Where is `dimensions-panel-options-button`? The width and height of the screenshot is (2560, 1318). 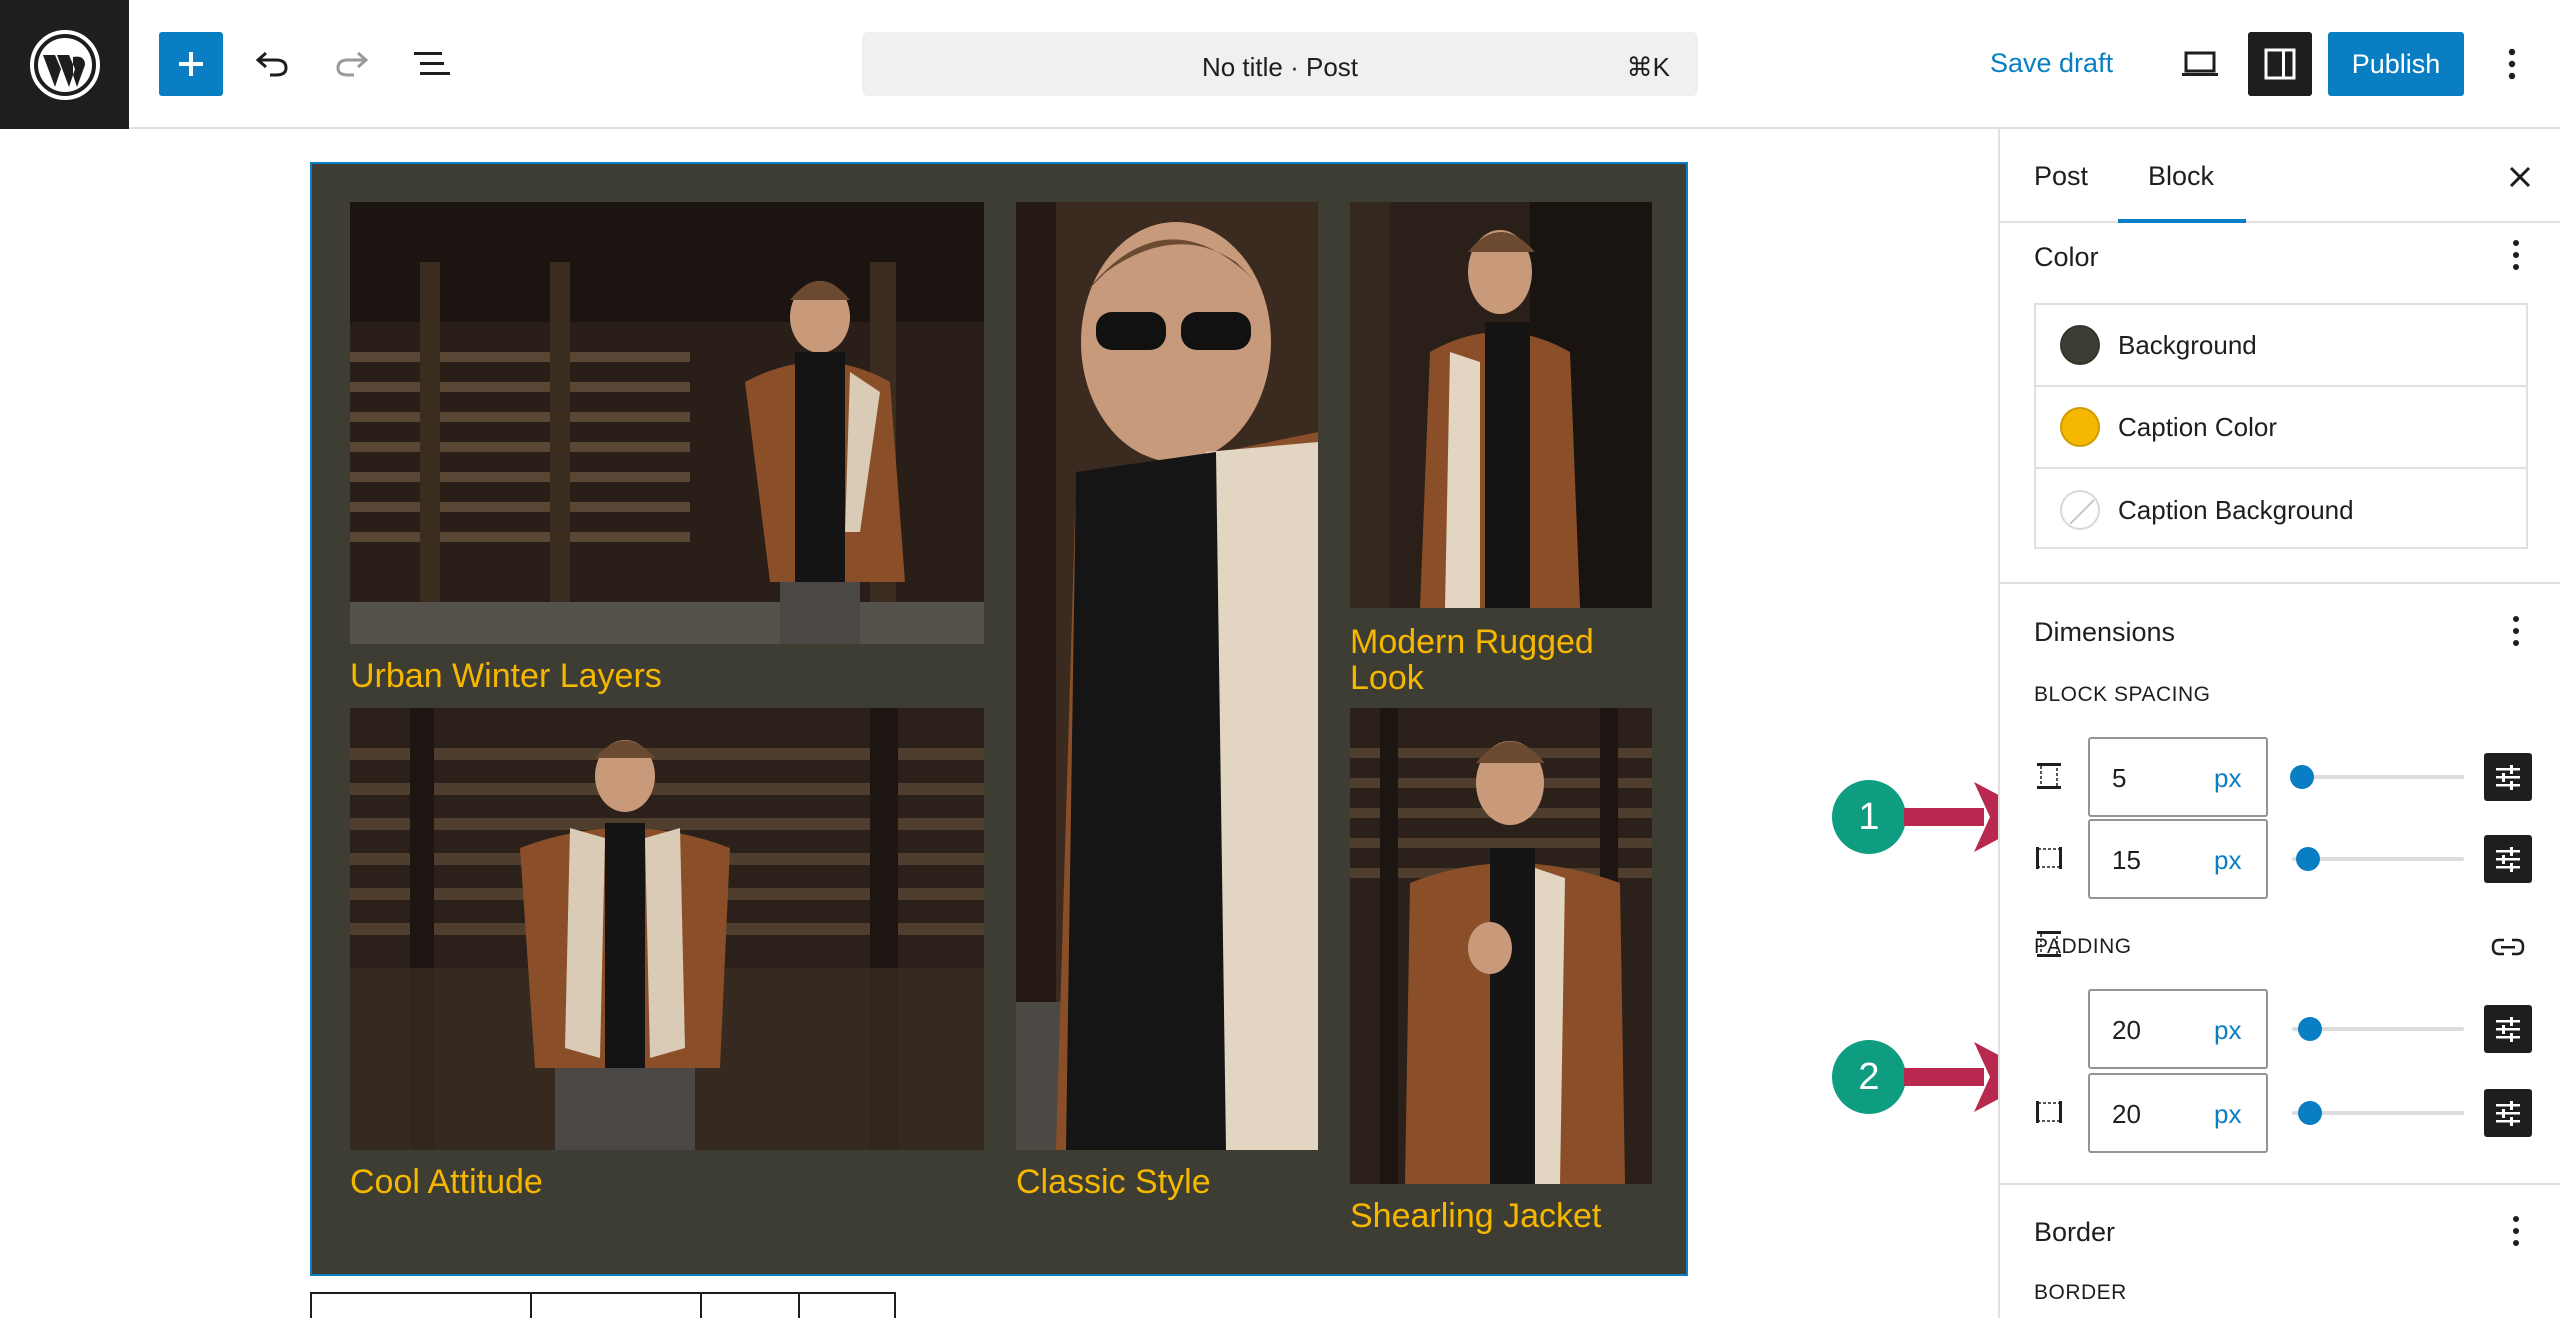
dimensions-panel-options-button is located at coordinates (2516, 631).